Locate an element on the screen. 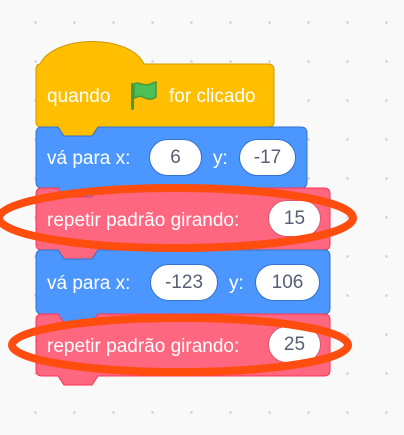 The image size is (404, 435). goto-2-label-y: y: is located at coordinates (236, 283).